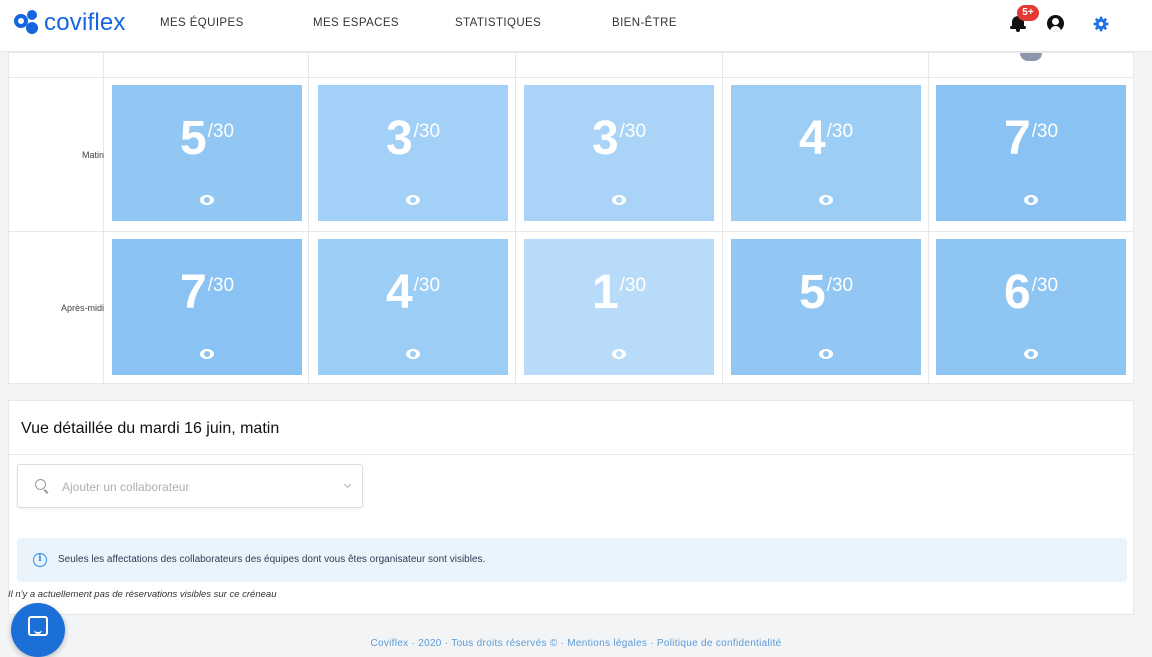 The width and height of the screenshot is (1152, 657). I want to click on slot-morning-day-1: 5/30, so click(207, 153).